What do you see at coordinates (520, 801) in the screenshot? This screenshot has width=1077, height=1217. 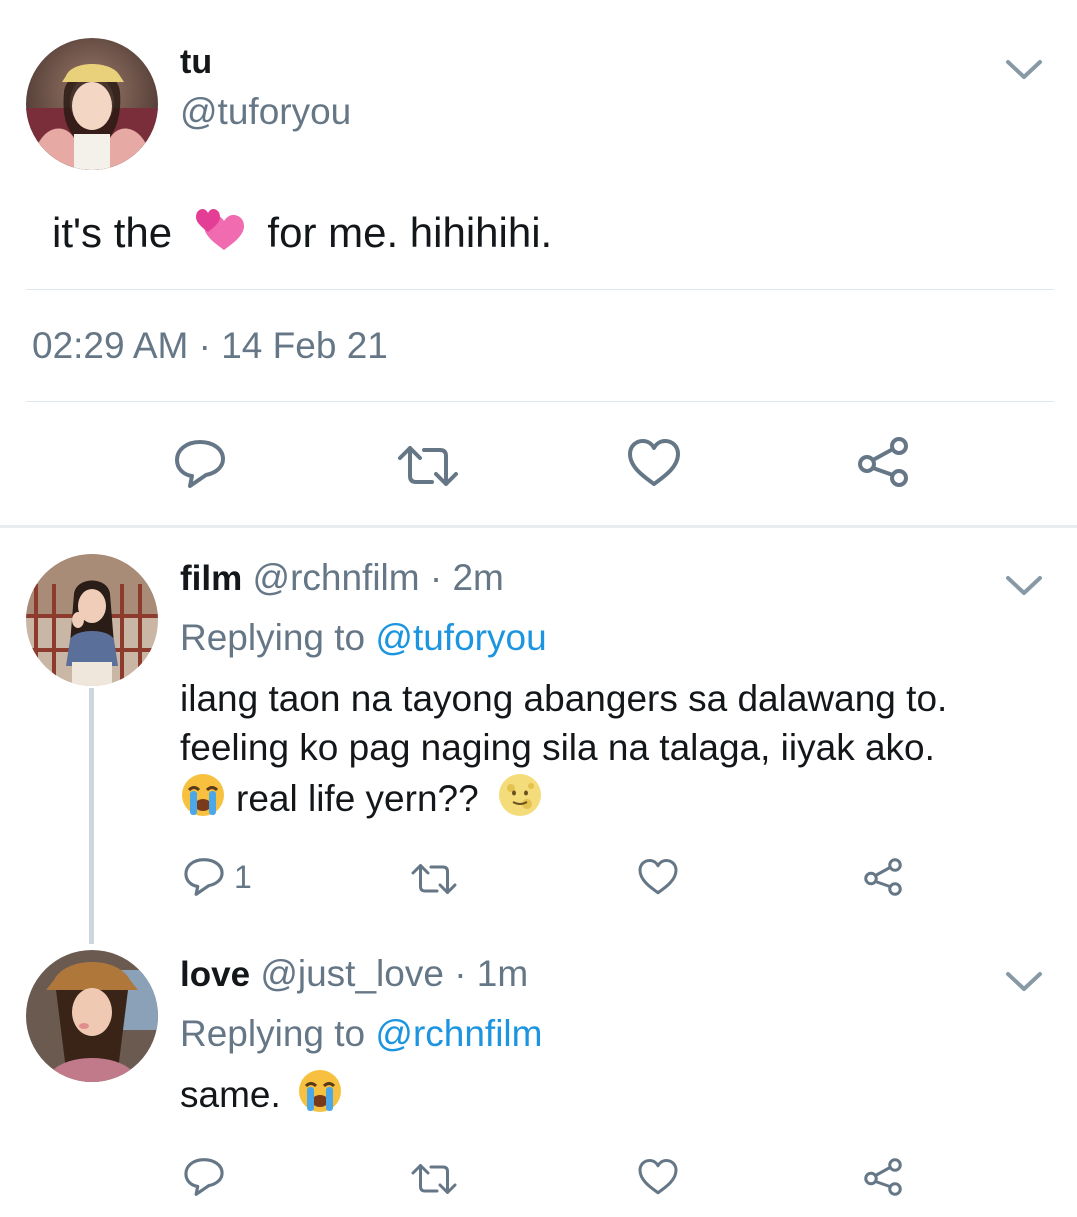 I see `full-moon-face-icon` at bounding box center [520, 801].